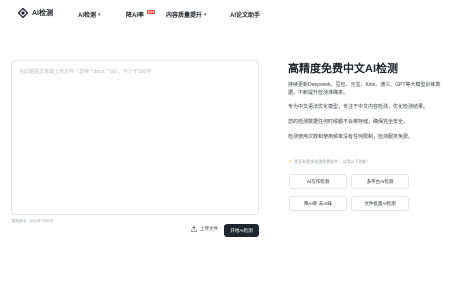 Image resolution: width=456 pixels, height=300 pixels. I want to click on feature-hint-text: 是否有更多检测免费软件，试用以下功能：, so click(332, 161).